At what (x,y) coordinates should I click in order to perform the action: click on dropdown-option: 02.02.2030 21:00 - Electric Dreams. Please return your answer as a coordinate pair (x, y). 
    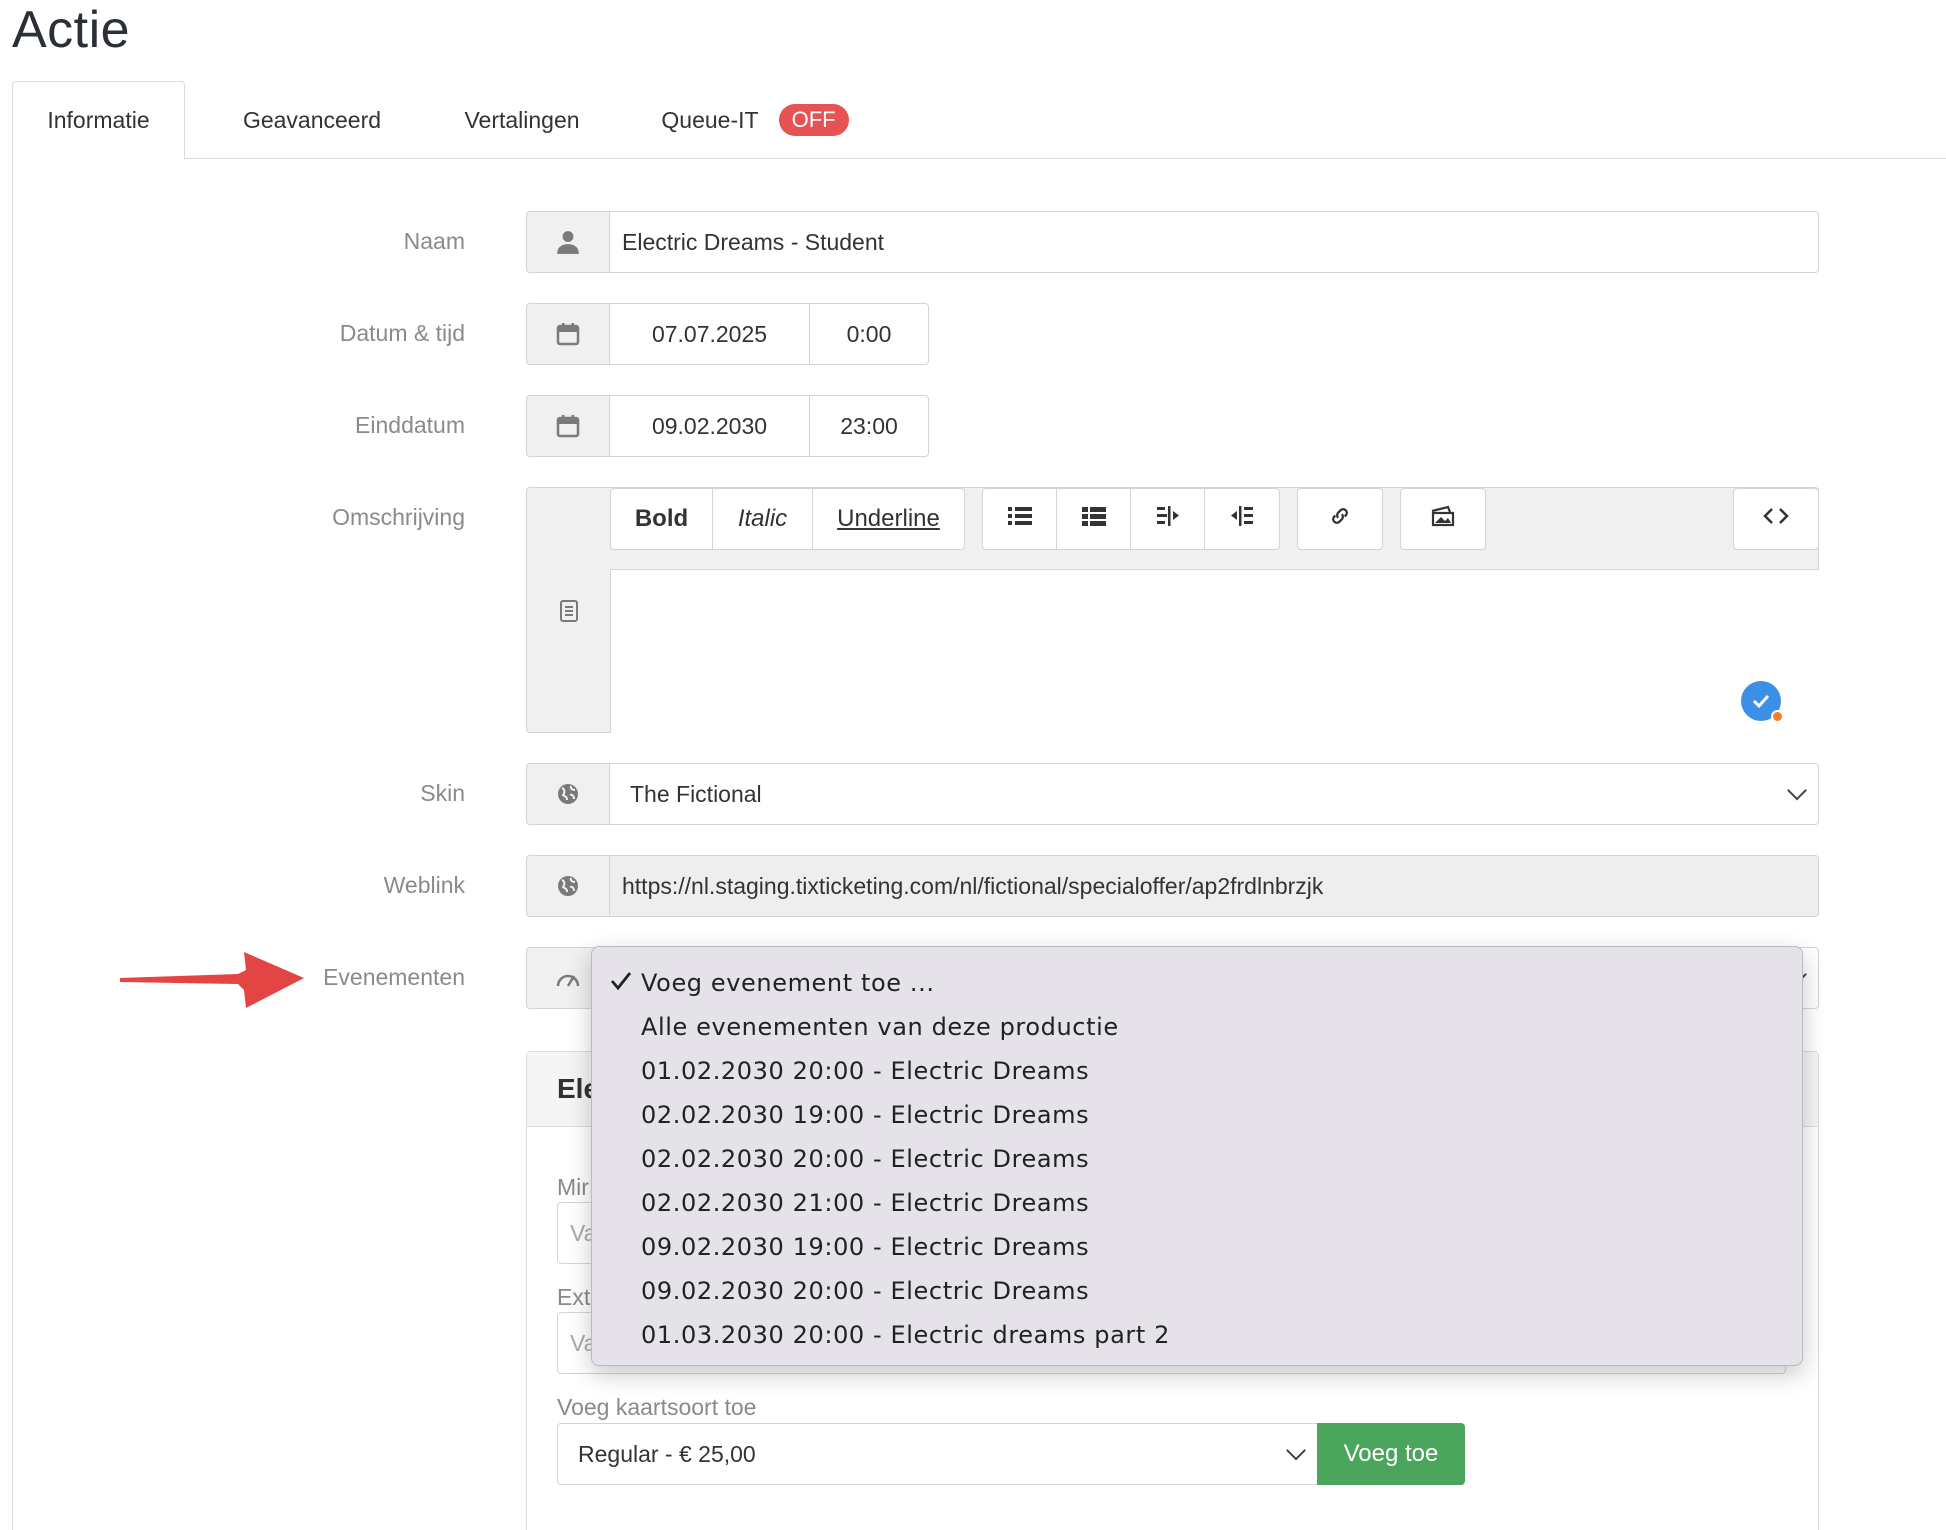
    Looking at the image, I should click on (1197, 1203).